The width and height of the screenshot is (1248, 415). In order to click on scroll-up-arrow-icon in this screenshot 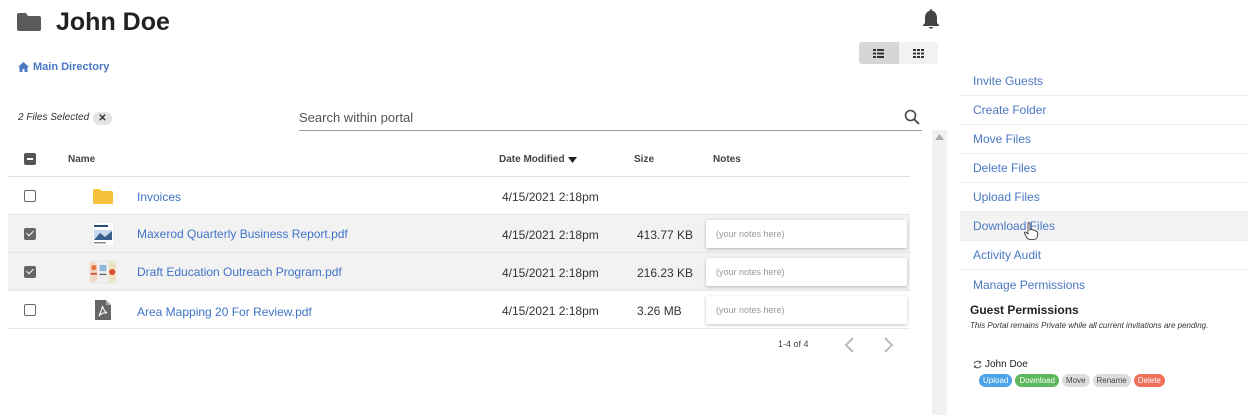, I will do `click(939, 136)`.